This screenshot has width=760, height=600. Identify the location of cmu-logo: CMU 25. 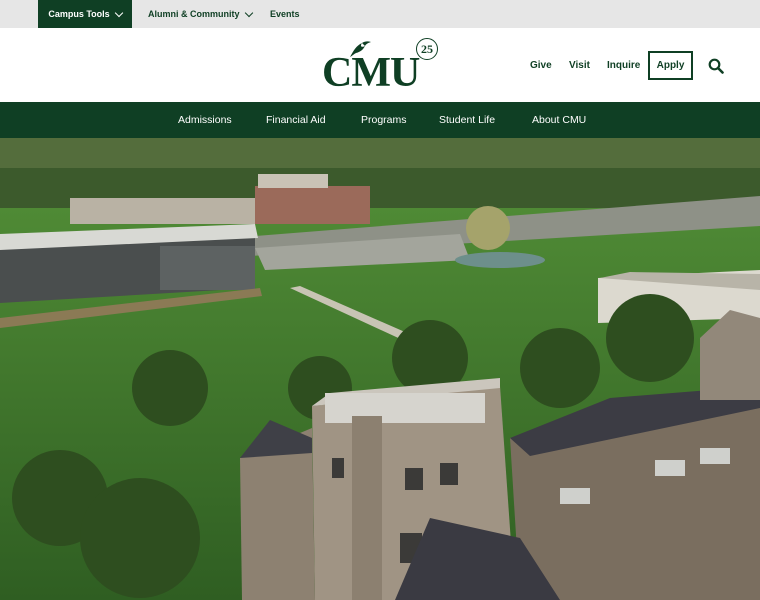
(381, 66).